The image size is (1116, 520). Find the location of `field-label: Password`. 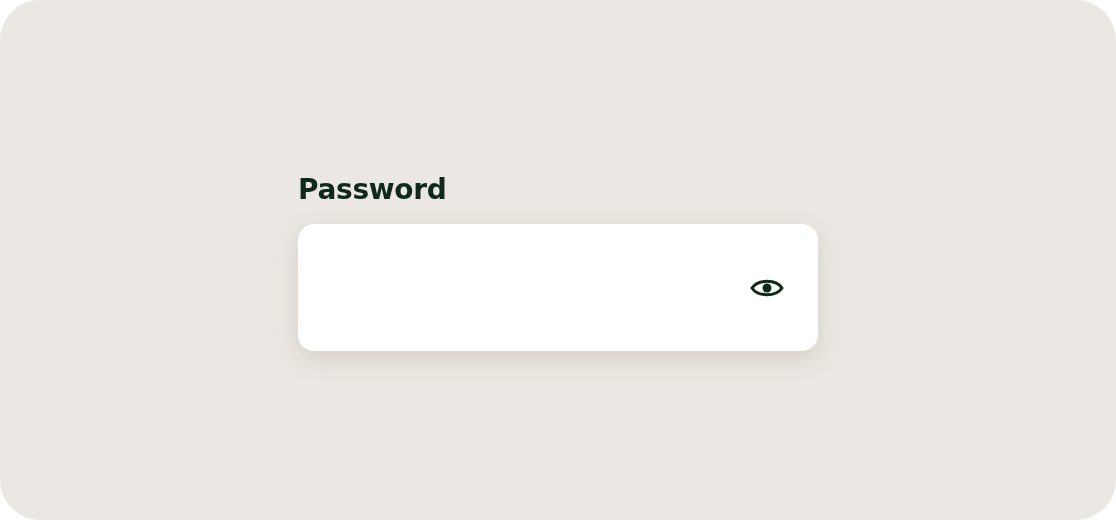

field-label: Password is located at coordinates (372, 190).